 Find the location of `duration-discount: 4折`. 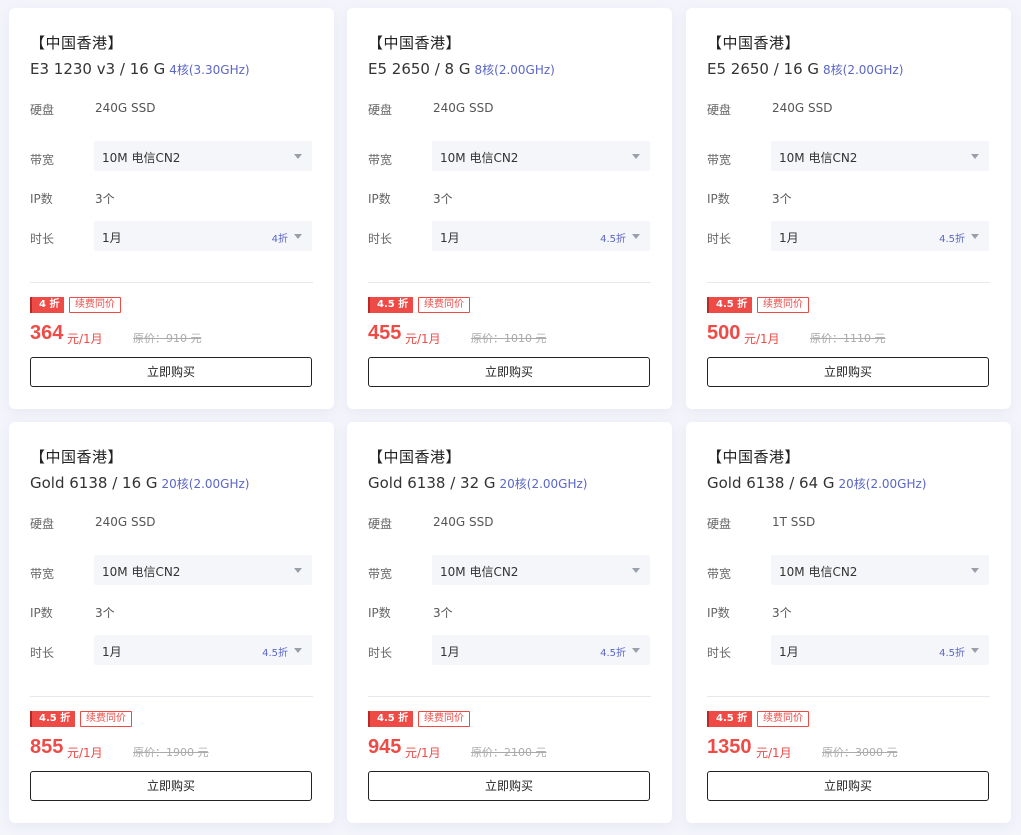

duration-discount: 4折 is located at coordinates (279, 239).